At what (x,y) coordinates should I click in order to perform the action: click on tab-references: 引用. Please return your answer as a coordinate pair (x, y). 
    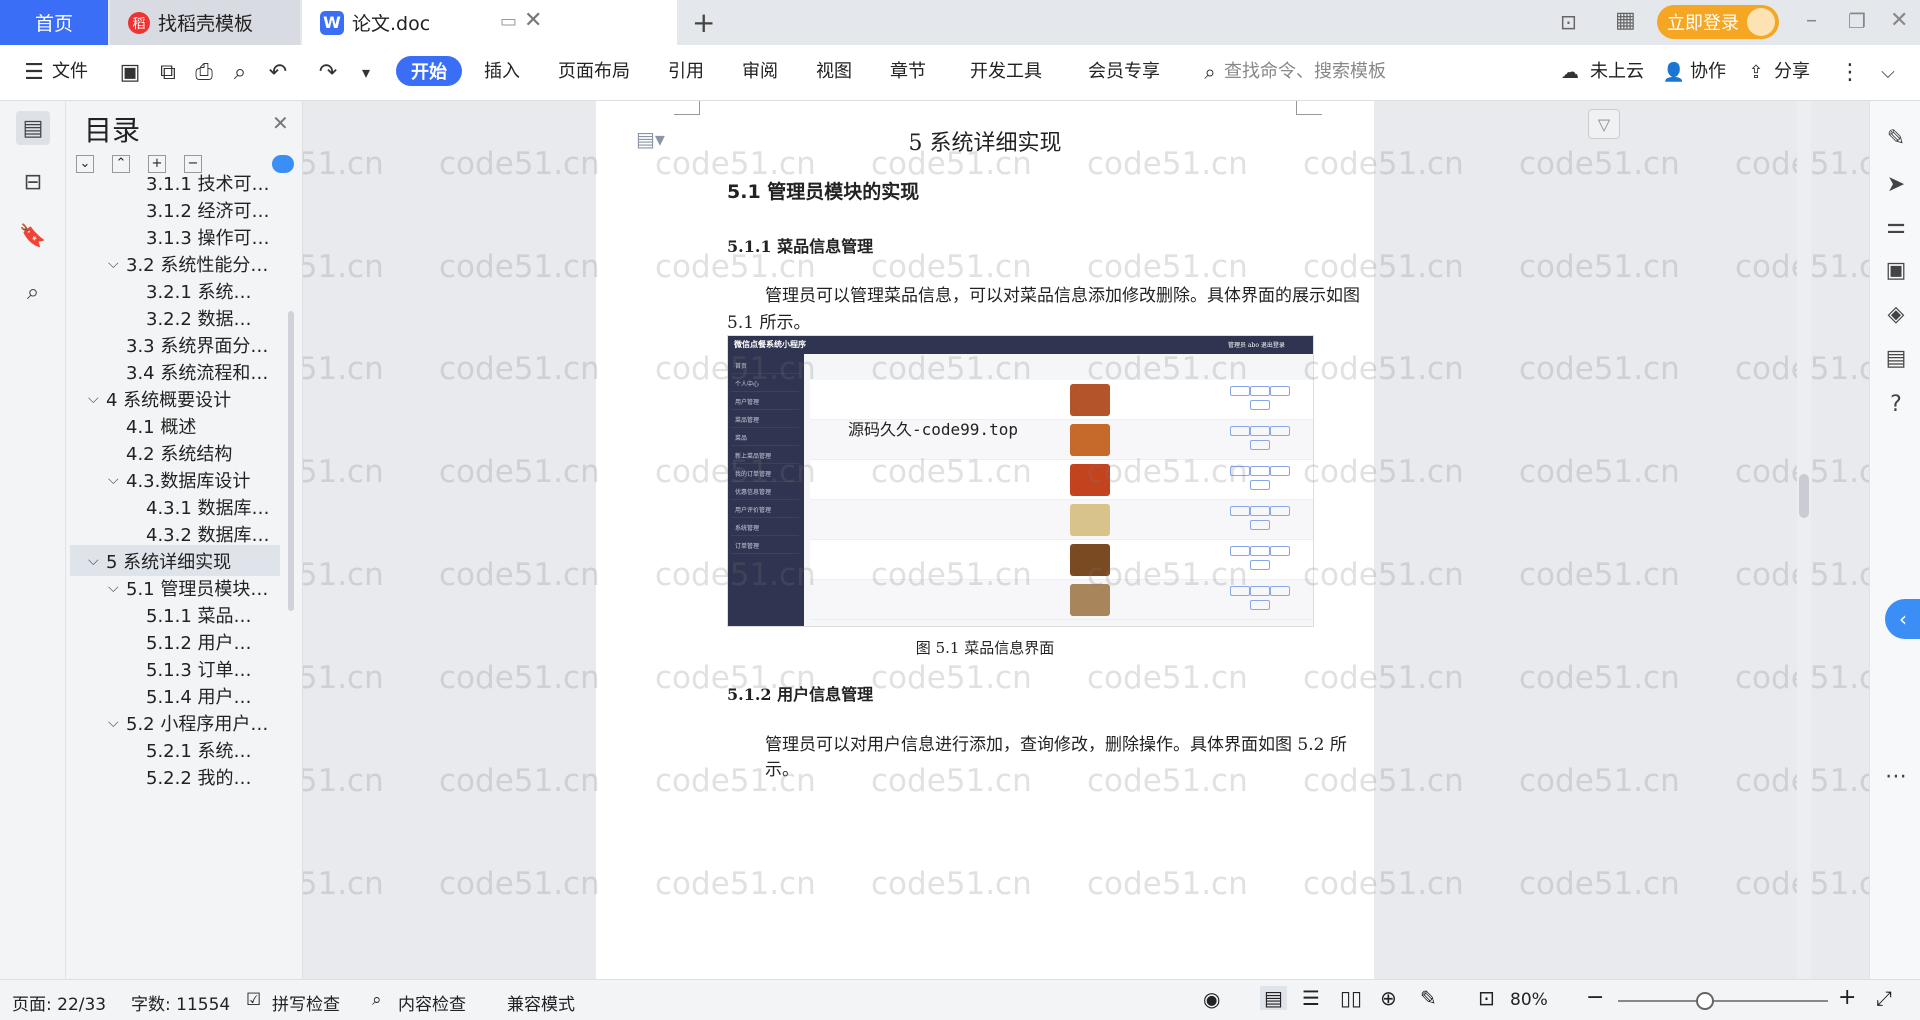
    Looking at the image, I should click on (686, 70).